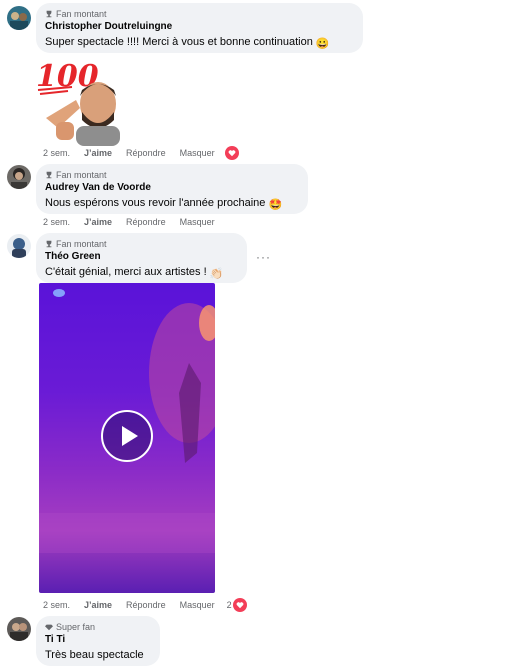 This screenshot has height=669, width=507. What do you see at coordinates (49, 627) in the screenshot?
I see `diamond-icon` at bounding box center [49, 627].